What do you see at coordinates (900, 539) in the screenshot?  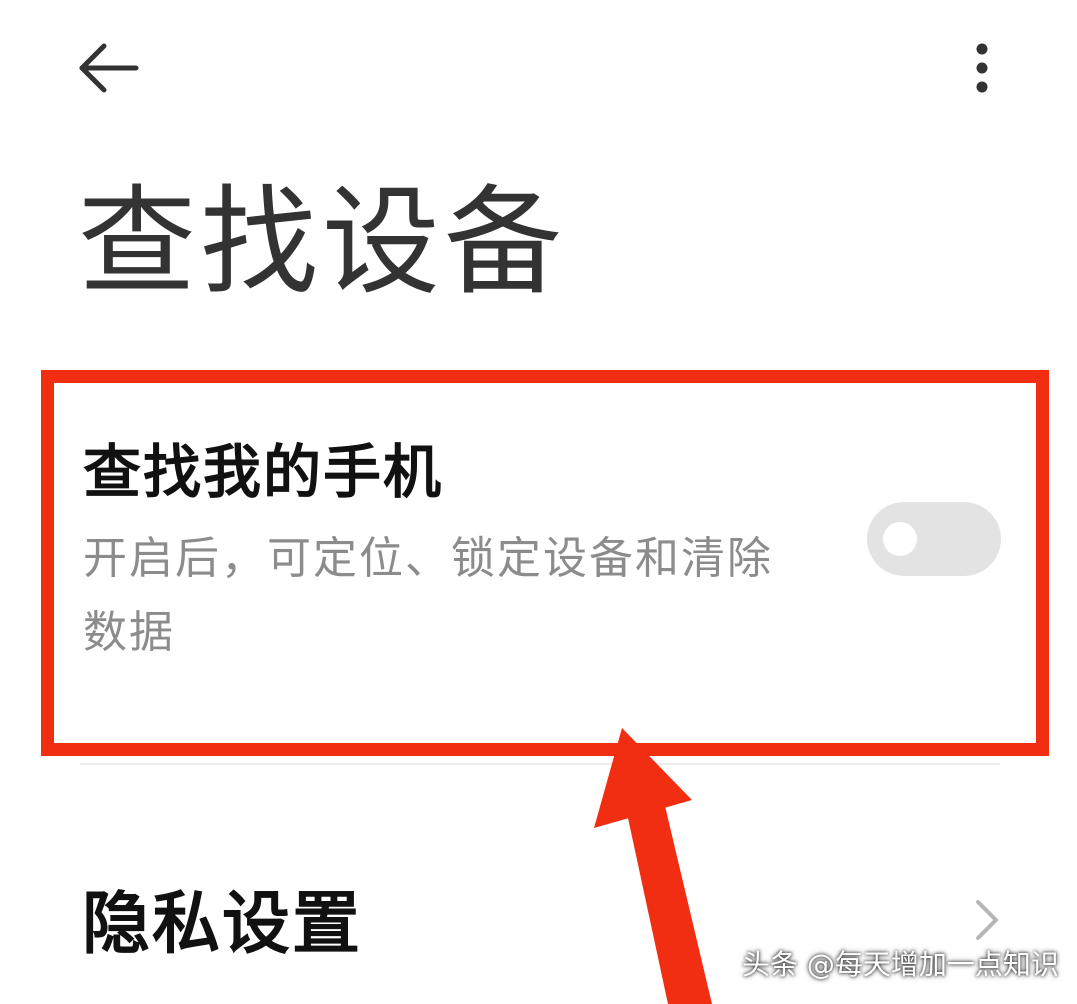 I see `toggle-knob` at bounding box center [900, 539].